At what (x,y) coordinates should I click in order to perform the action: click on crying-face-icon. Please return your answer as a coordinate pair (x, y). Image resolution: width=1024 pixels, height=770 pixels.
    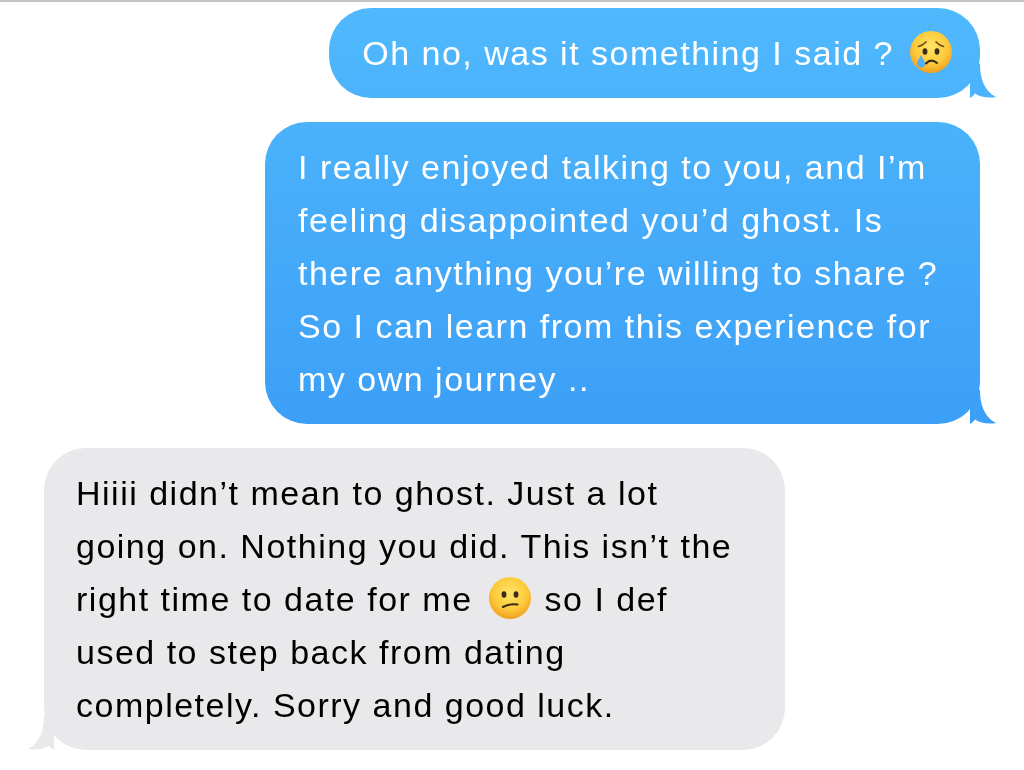
    Looking at the image, I should click on (931, 52).